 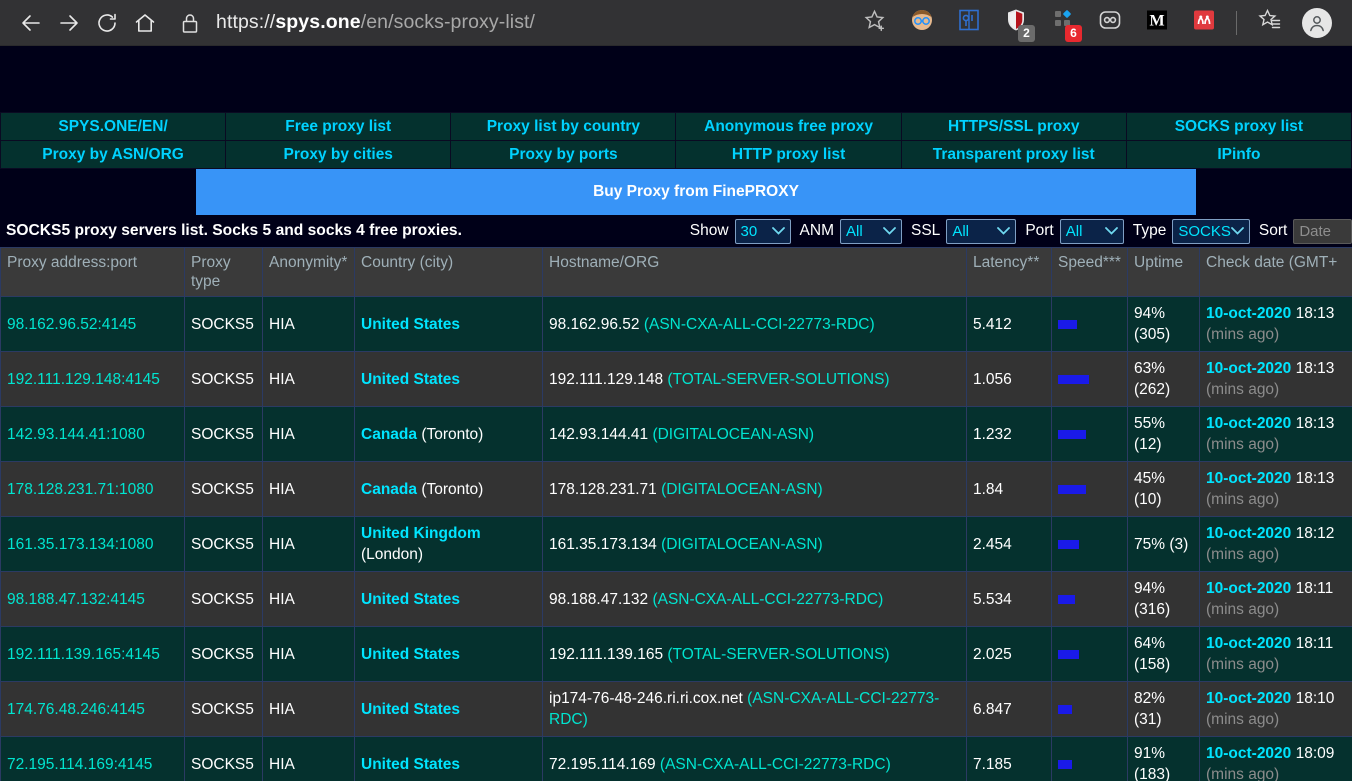 I want to click on nav-item-http-proxy-list: HTTP proxy list, so click(x=788, y=154).